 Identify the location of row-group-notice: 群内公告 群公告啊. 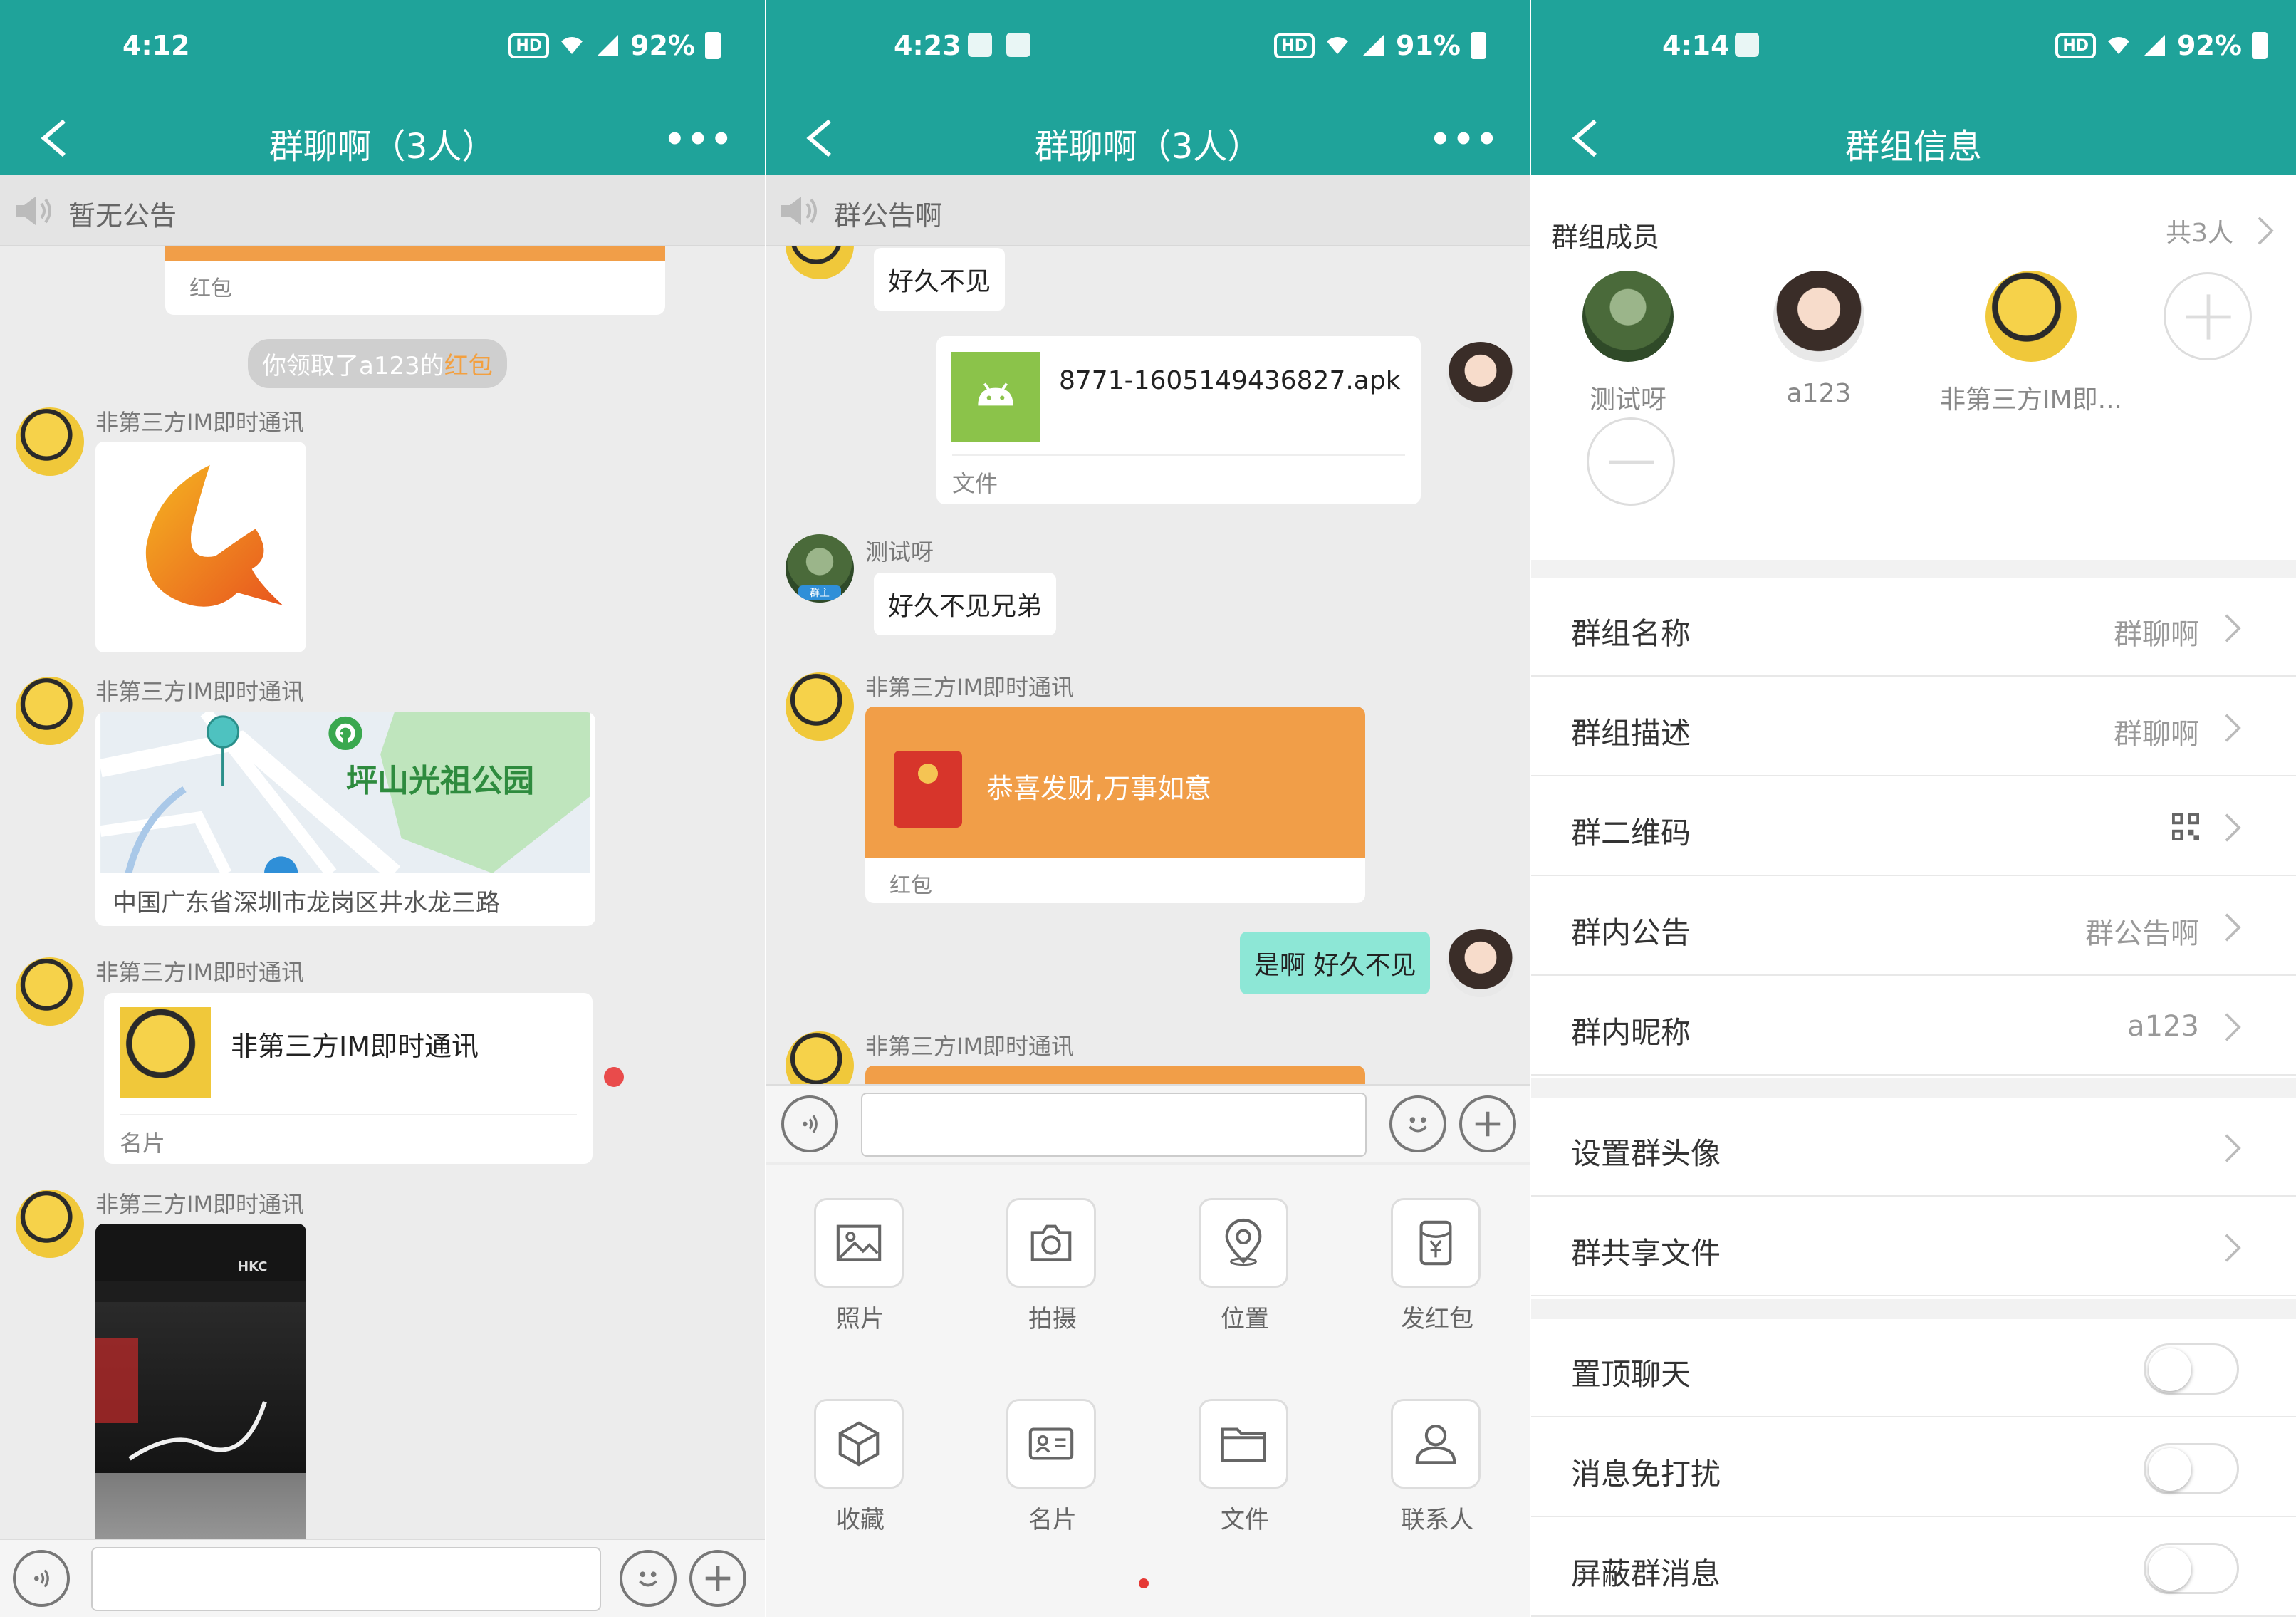
(1913, 927).